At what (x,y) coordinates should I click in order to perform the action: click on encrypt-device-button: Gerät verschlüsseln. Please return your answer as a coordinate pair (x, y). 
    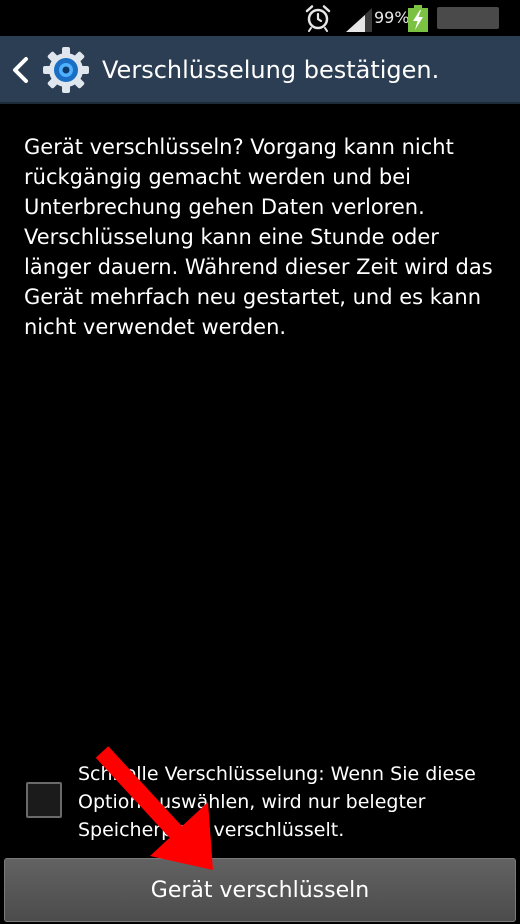
    Looking at the image, I should click on (260, 890).